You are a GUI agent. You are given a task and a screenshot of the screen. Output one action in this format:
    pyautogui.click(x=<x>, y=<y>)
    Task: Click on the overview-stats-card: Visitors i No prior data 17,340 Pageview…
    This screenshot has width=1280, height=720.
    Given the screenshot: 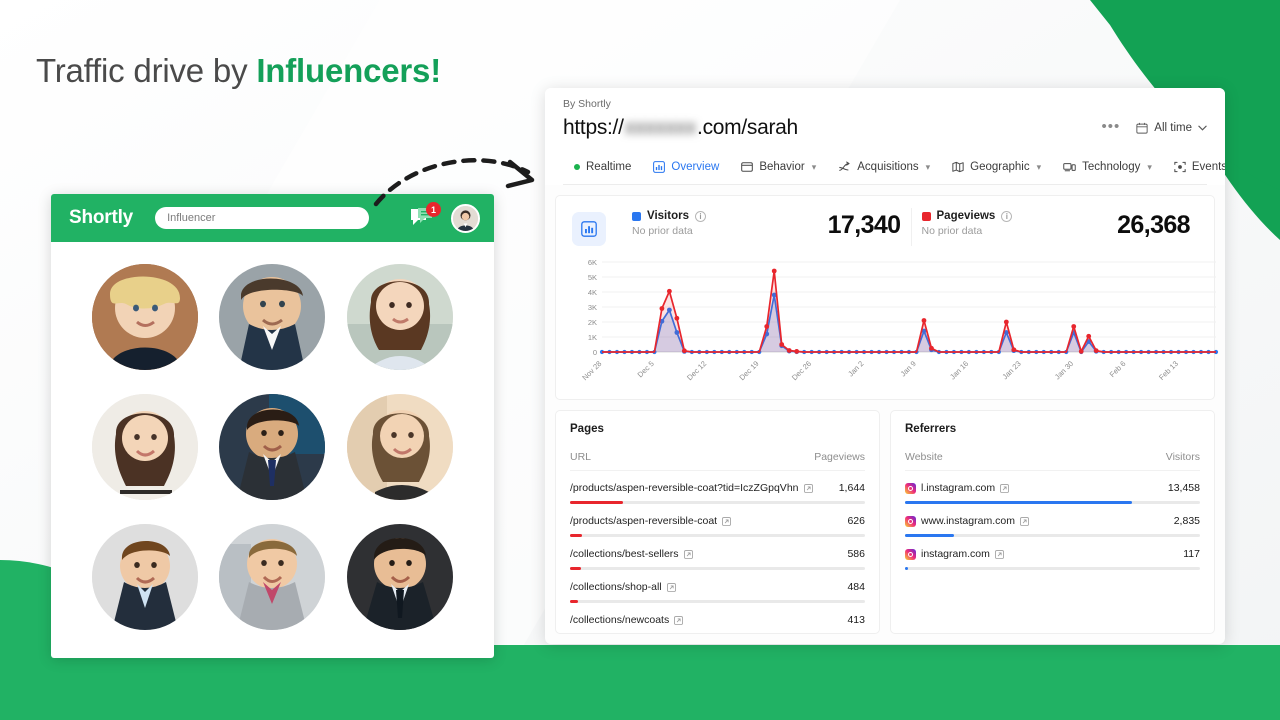 What is the action you would take?
    pyautogui.click(x=887, y=297)
    